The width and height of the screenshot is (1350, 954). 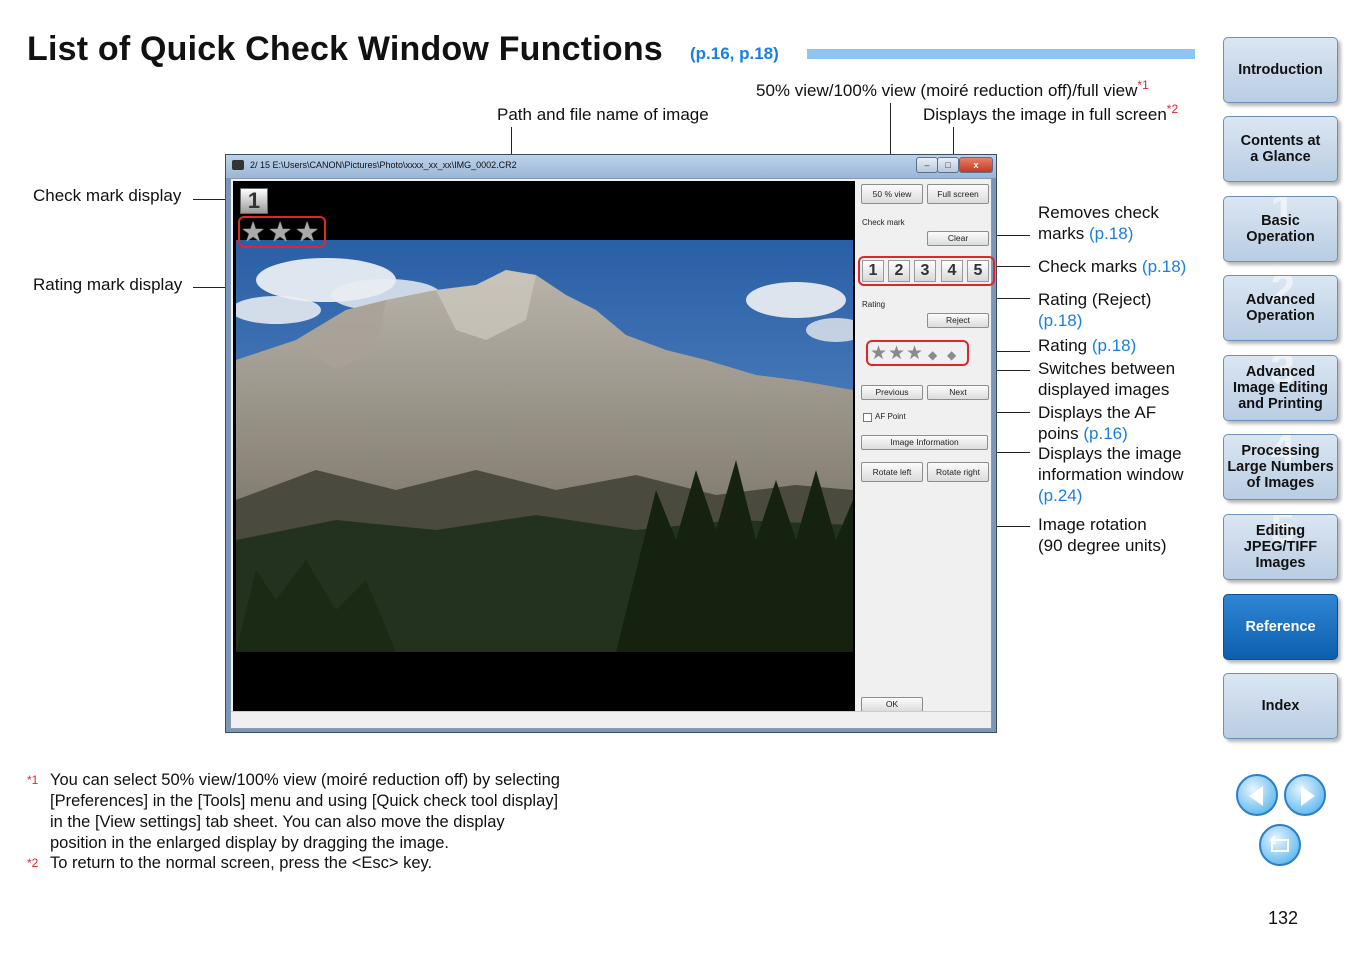 What do you see at coordinates (33, 780) in the screenshot?
I see `footnote-1-mark: *1` at bounding box center [33, 780].